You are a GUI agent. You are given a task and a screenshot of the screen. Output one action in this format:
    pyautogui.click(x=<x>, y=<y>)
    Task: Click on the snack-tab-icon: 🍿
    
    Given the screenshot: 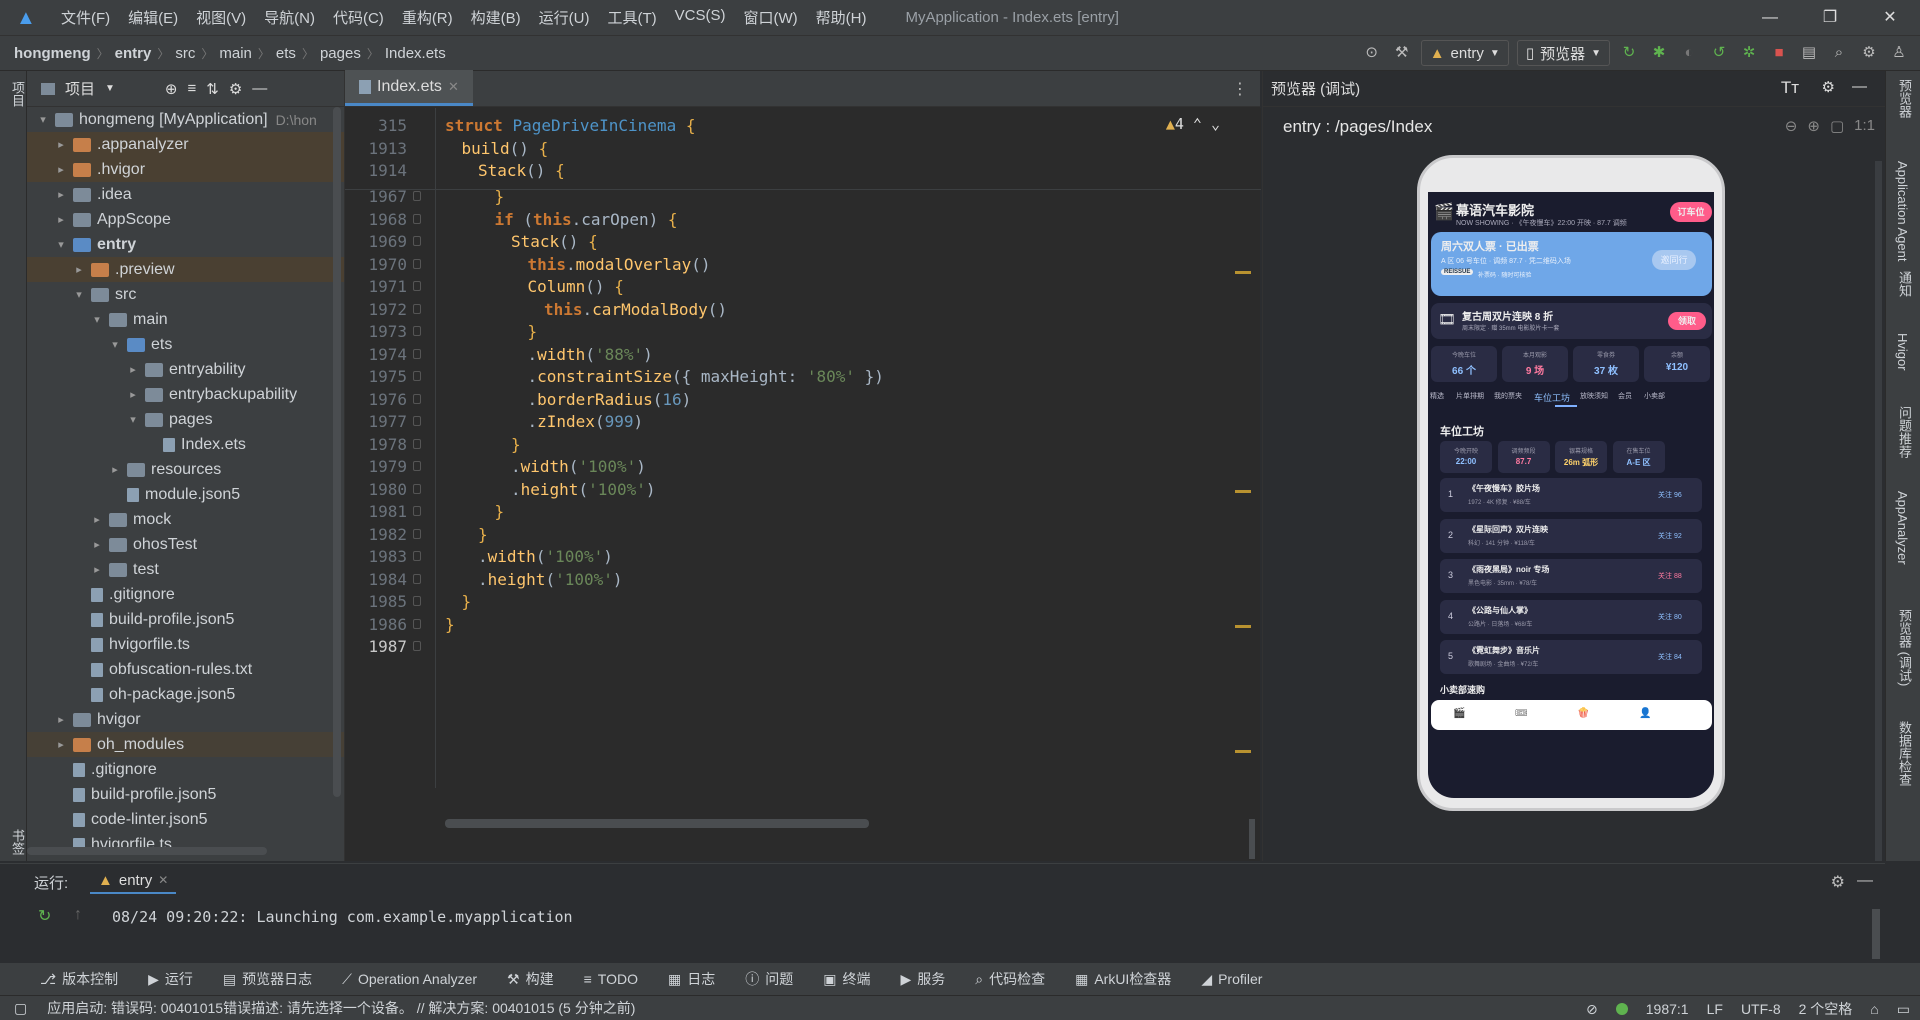 What is the action you would take?
    pyautogui.click(x=1583, y=713)
    